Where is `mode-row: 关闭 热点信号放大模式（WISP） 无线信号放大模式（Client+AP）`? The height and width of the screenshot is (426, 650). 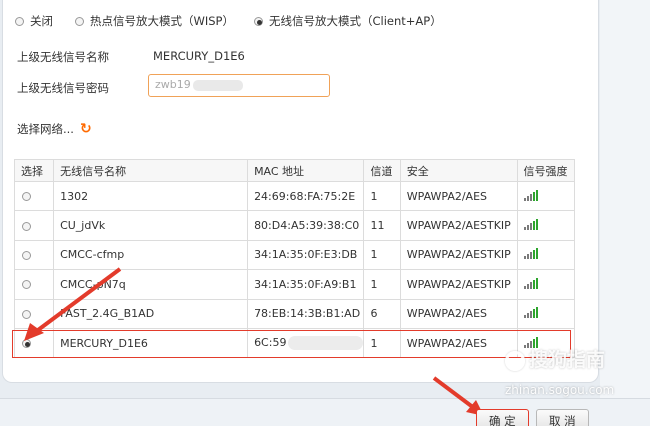 mode-row: 关闭 热点信号放大模式（WISP） 无线信号放大模式（Client+AP） is located at coordinates (228, 21).